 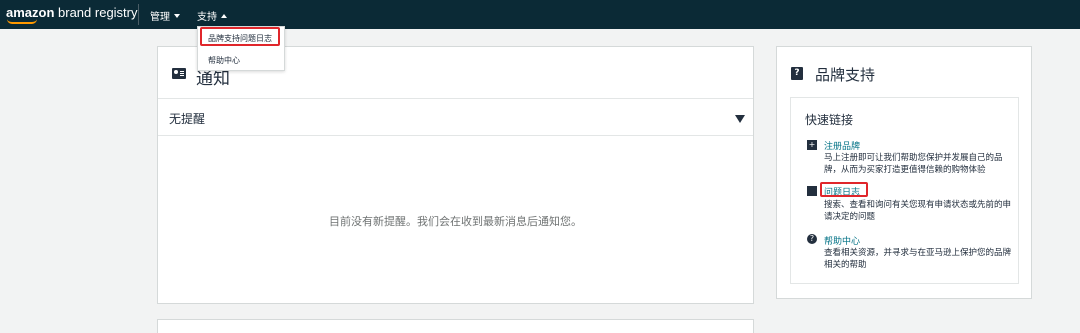 I want to click on quick-links-title: 快速链接, so click(x=829, y=120).